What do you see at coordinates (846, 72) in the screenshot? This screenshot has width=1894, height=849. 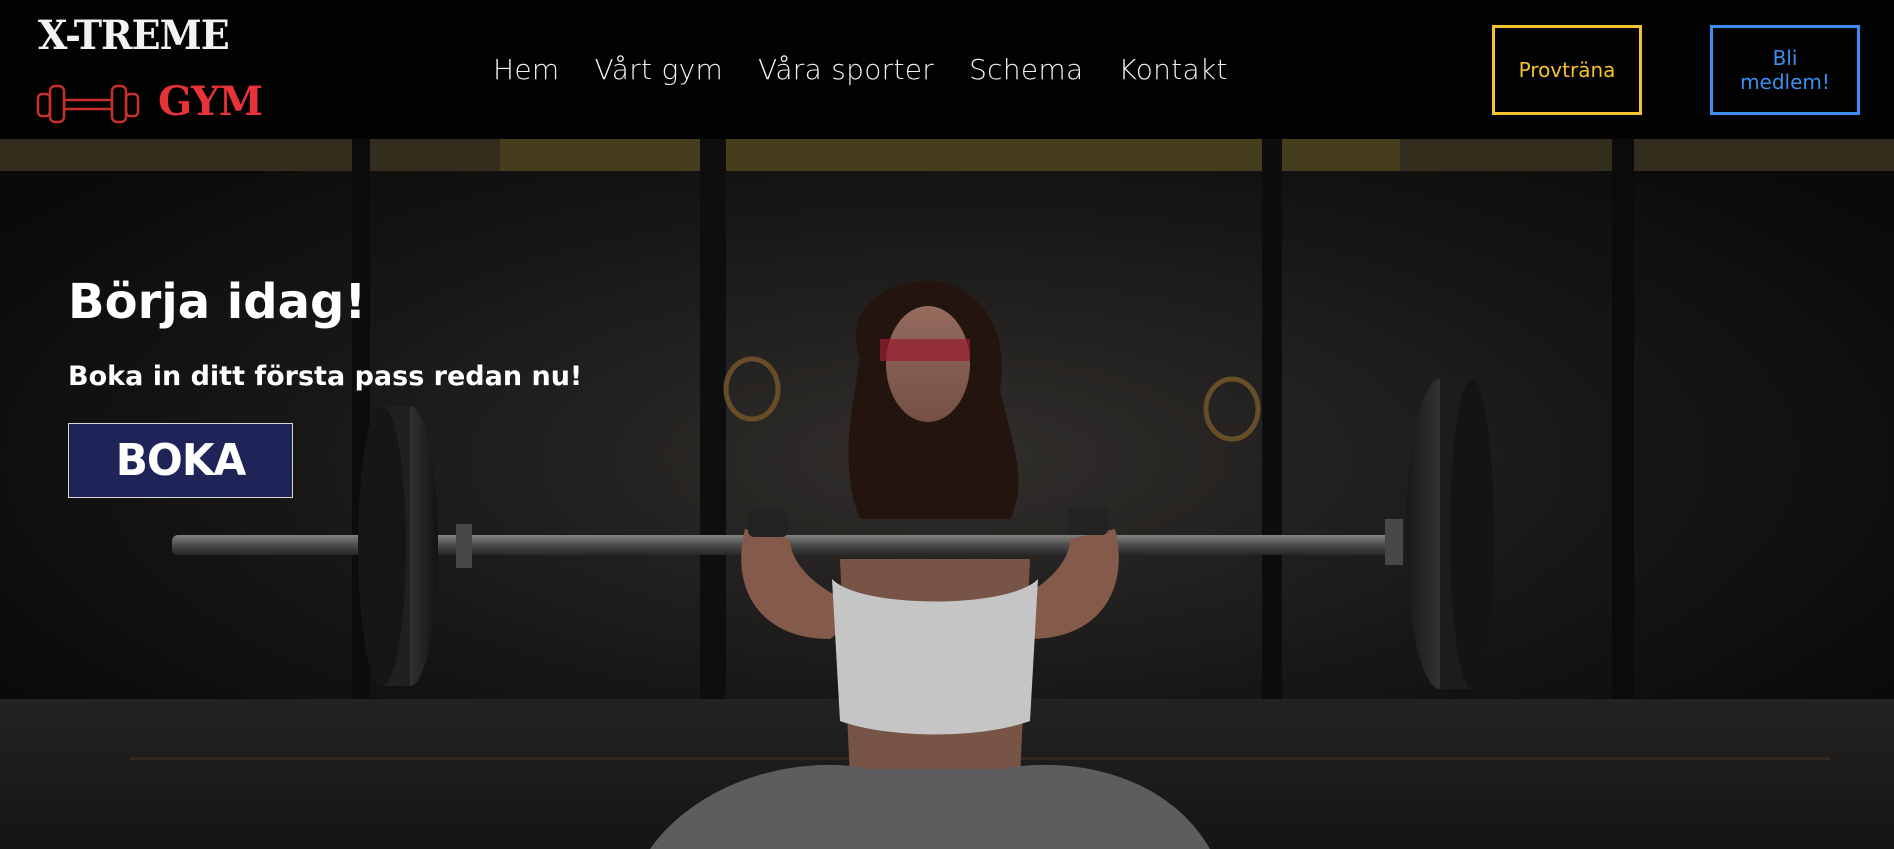 I see `nav-item-vara-sporter: Våra sporter` at bounding box center [846, 72].